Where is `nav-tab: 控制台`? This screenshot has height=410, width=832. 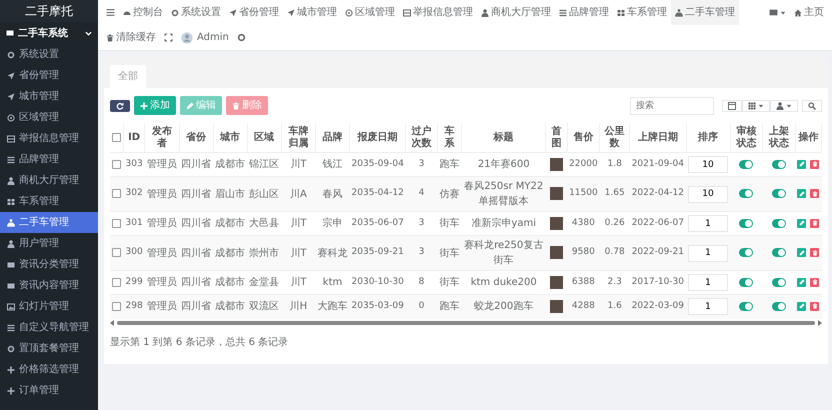
nav-tab: 控制台 is located at coordinates (143, 12).